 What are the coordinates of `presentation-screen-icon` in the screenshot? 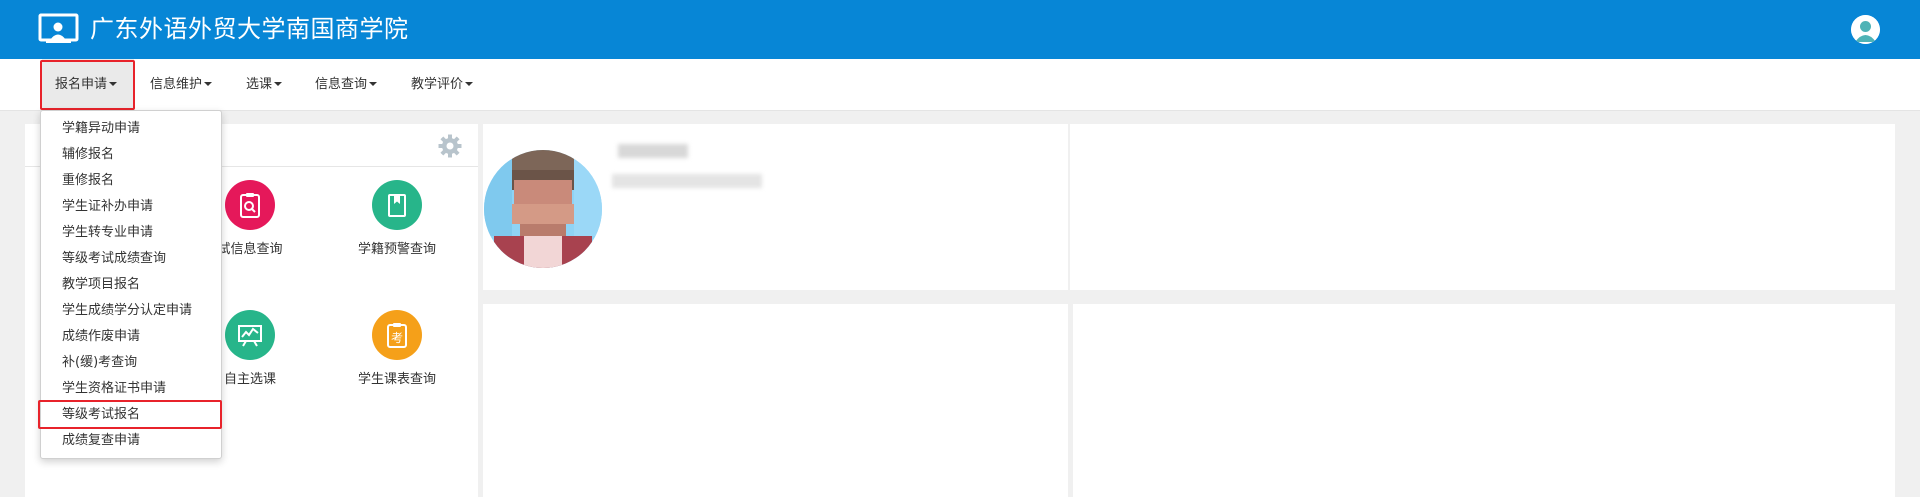 It's located at (58, 28).